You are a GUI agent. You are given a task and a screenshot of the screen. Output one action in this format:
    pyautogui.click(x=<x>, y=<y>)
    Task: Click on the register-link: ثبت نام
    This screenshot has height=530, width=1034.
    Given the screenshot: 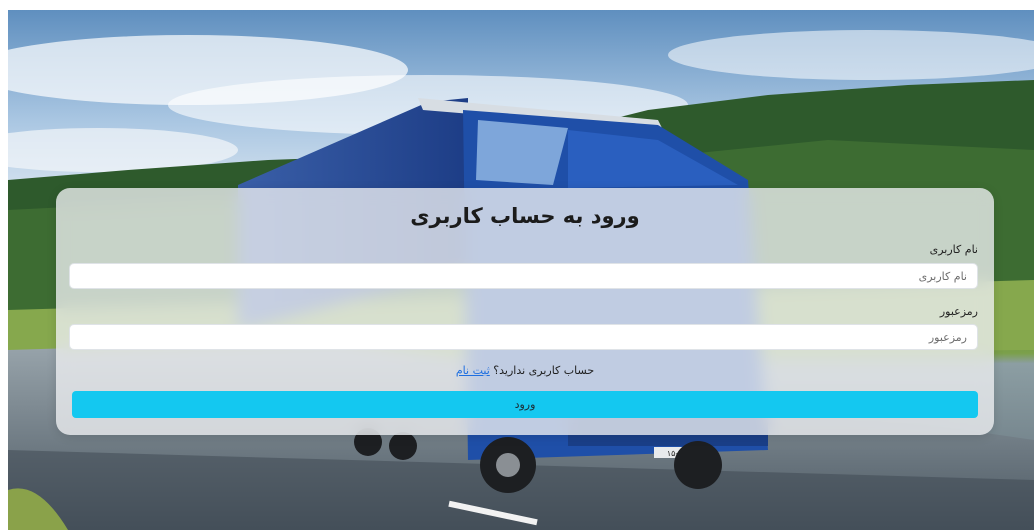 What is the action you would take?
    pyautogui.click(x=473, y=370)
    